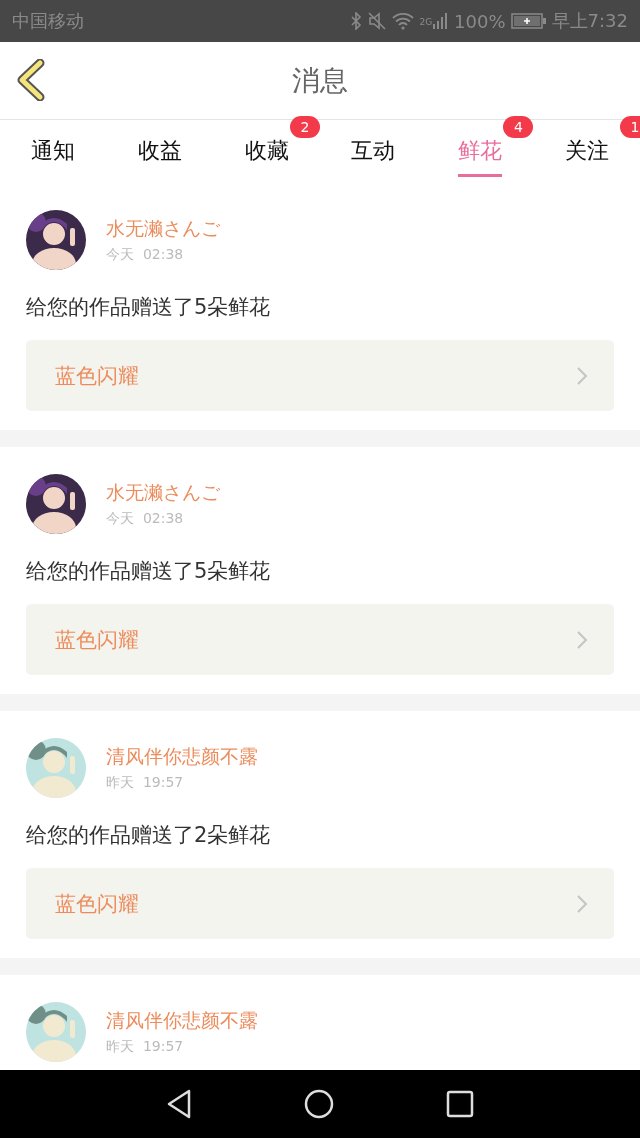  I want to click on battery-icon, so click(528, 21).